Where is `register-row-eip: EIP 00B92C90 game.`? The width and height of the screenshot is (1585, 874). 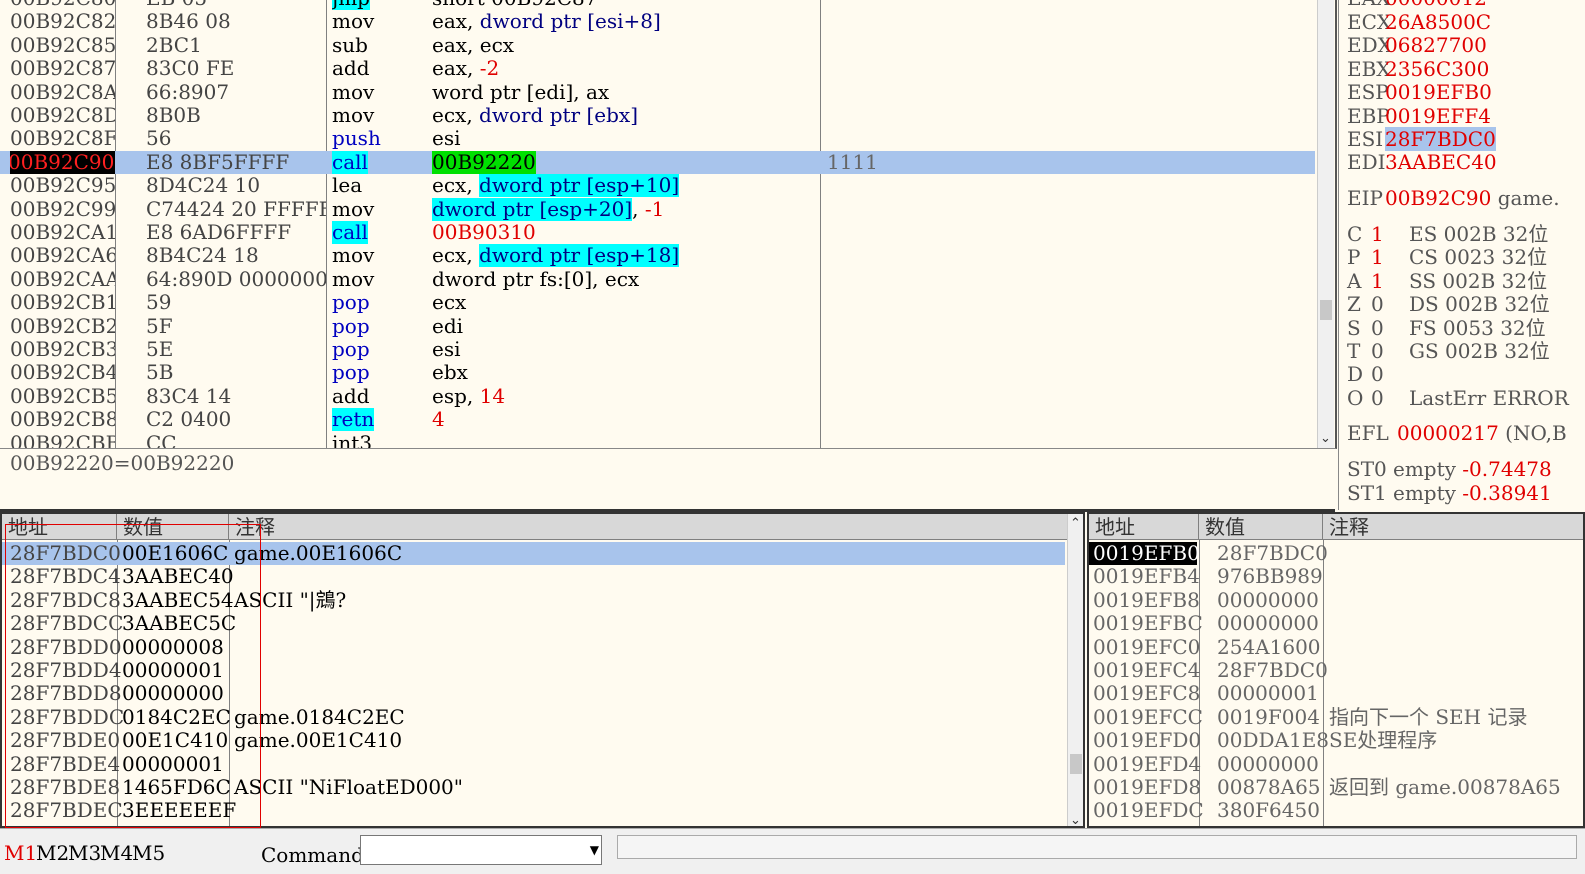
register-row-eip: EIP 00B92C90 game. is located at coordinates (1453, 198).